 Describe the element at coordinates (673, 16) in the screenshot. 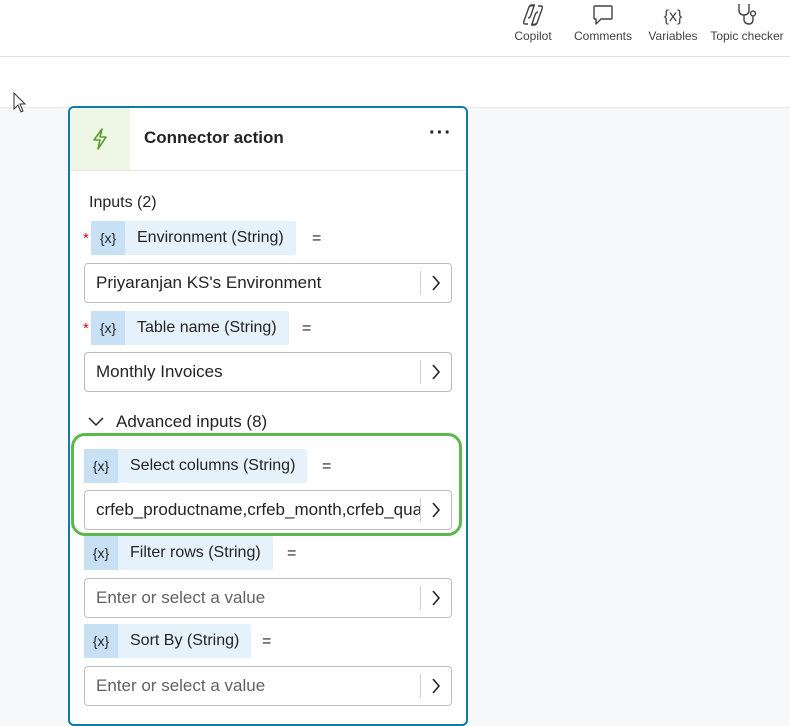

I see `variables-icon: {x}` at that location.